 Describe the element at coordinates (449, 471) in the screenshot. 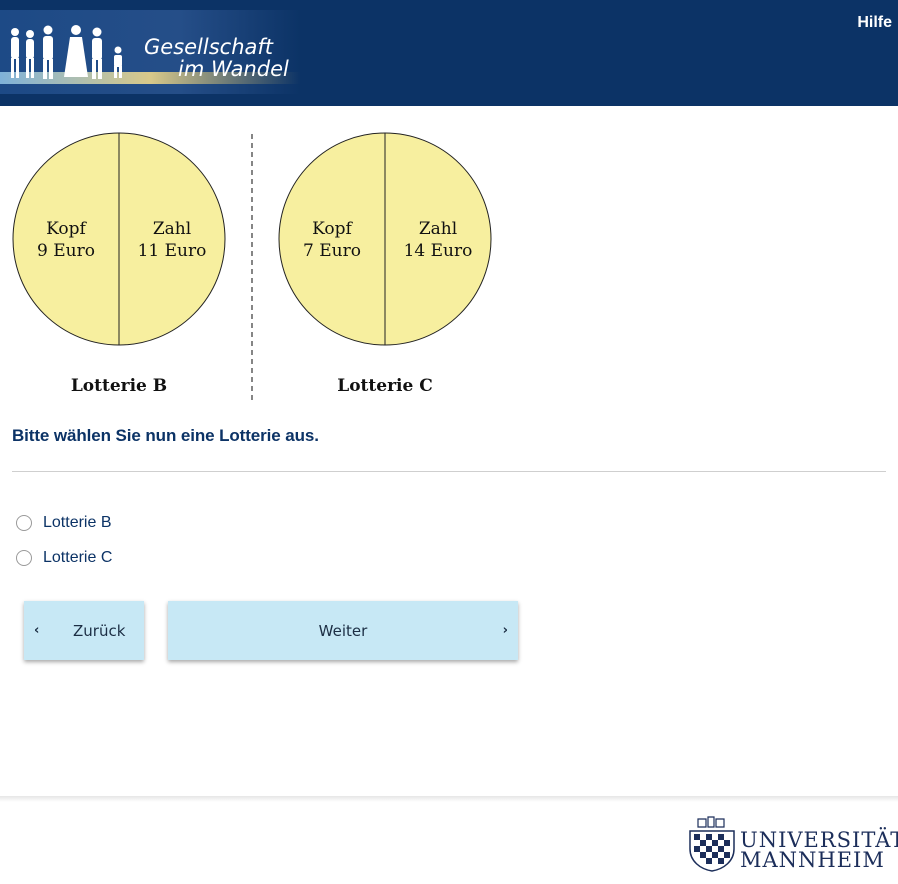

I see `divider` at that location.